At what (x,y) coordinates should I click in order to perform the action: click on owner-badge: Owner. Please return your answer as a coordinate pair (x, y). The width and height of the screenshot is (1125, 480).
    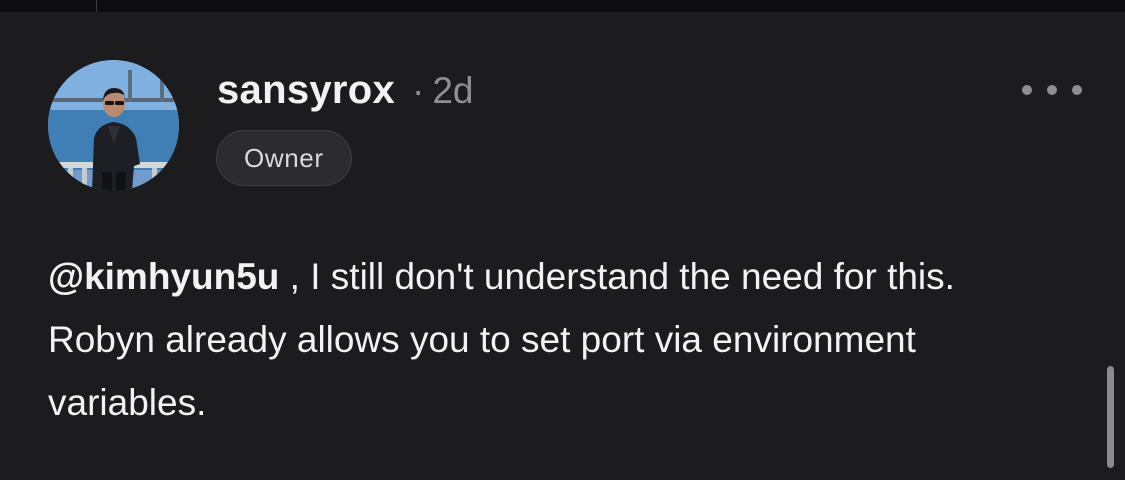
    Looking at the image, I should click on (284, 158).